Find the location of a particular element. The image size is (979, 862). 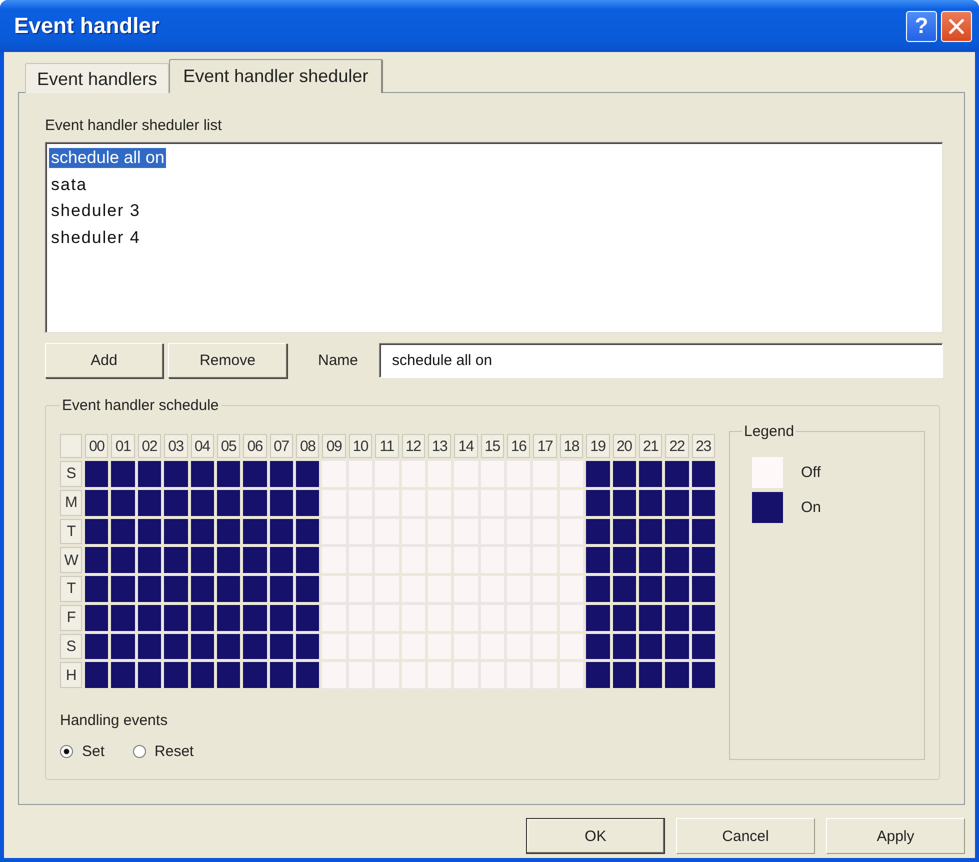

add-button: Add is located at coordinates (104, 360).